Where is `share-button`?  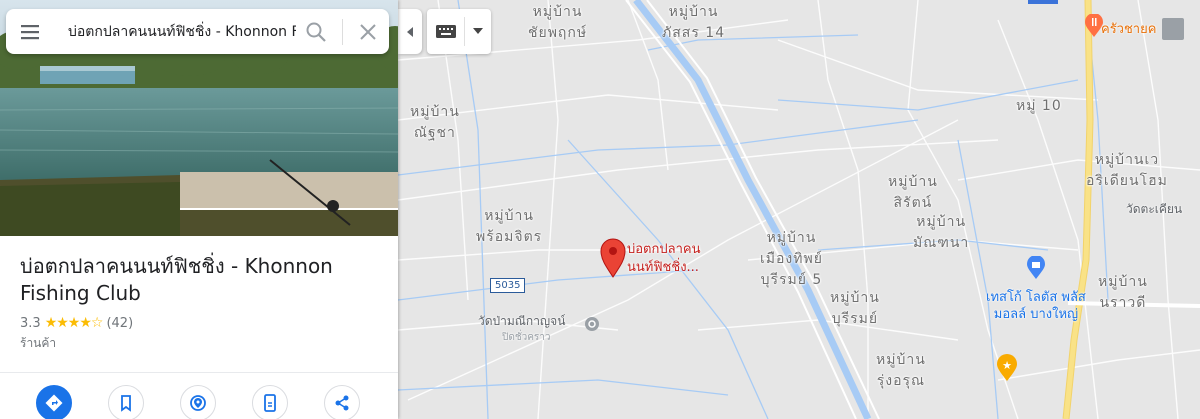 share-button is located at coordinates (342, 402).